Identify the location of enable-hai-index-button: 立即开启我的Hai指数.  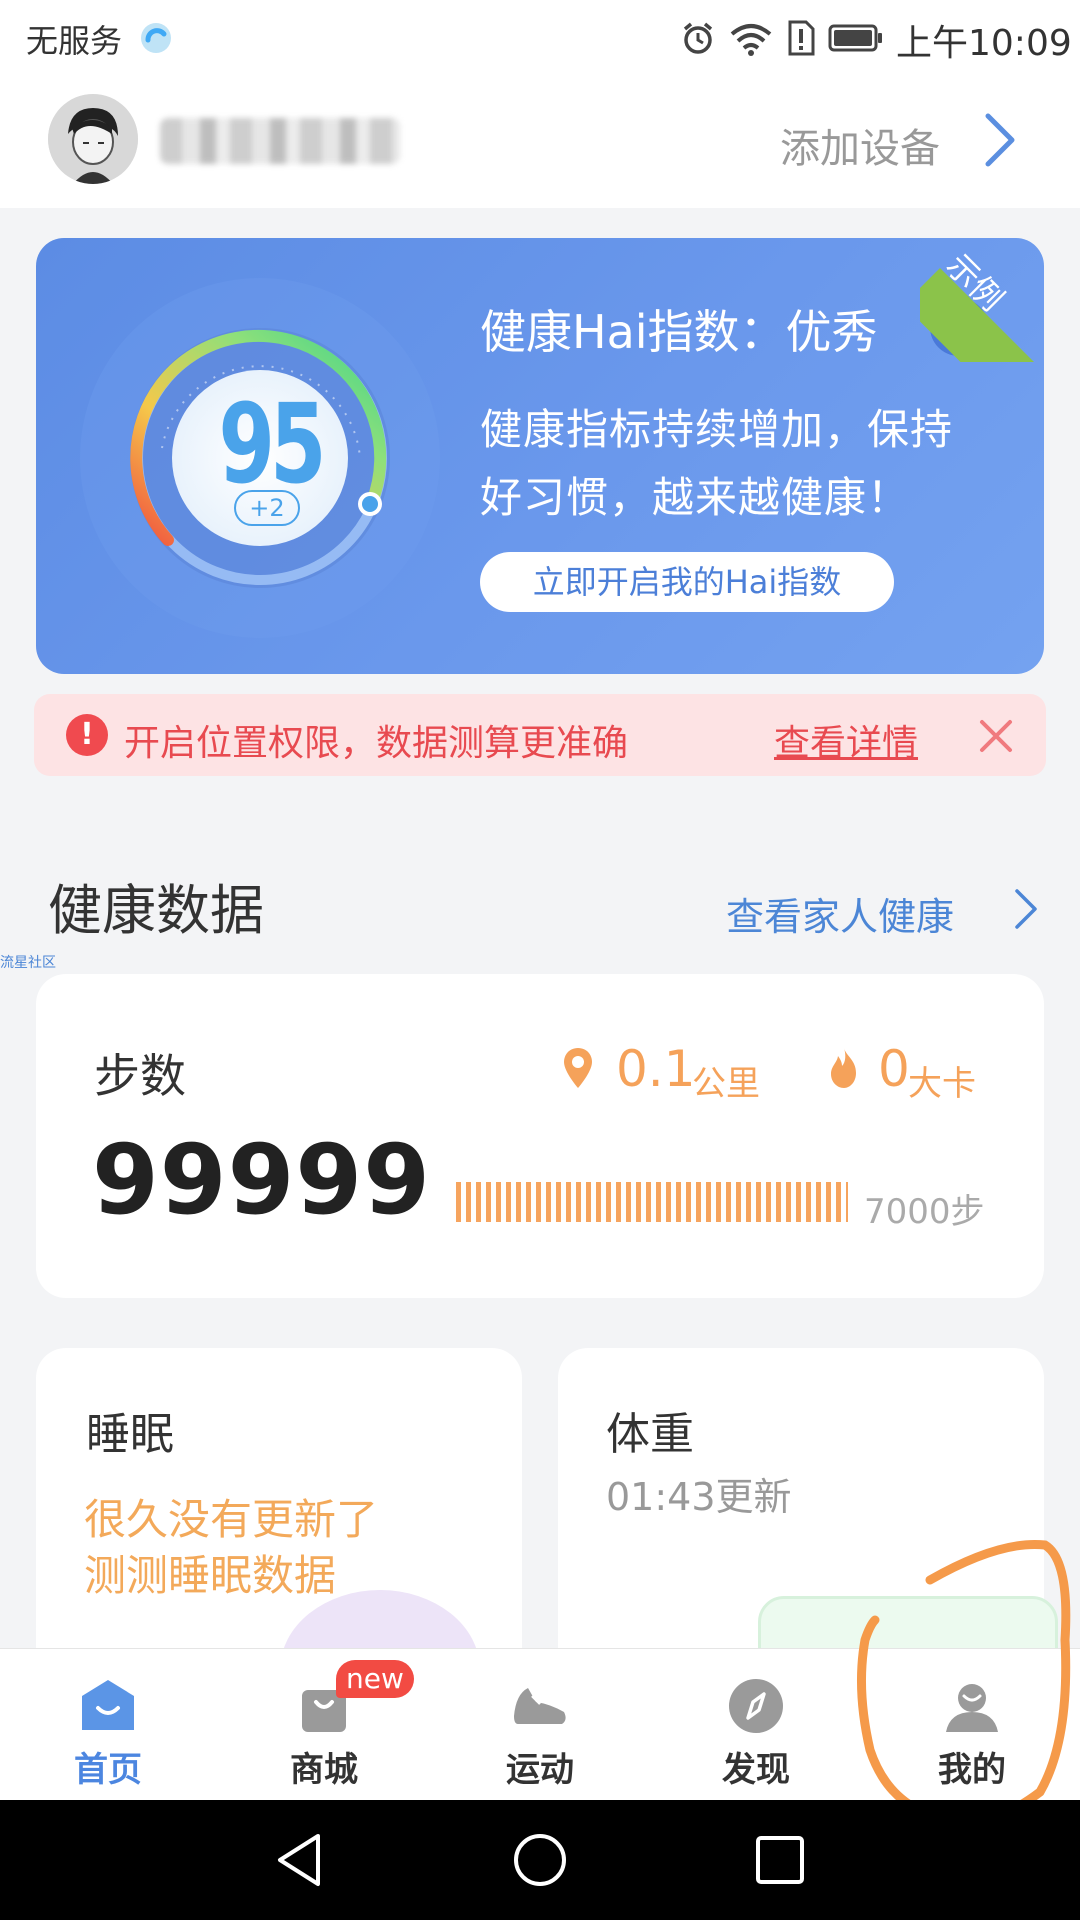
(687, 582).